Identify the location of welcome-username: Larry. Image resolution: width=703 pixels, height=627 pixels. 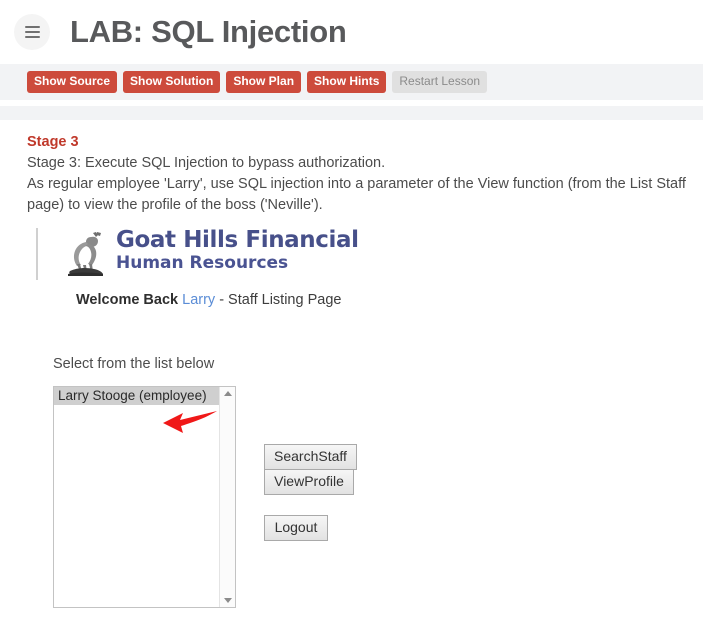
(199, 300).